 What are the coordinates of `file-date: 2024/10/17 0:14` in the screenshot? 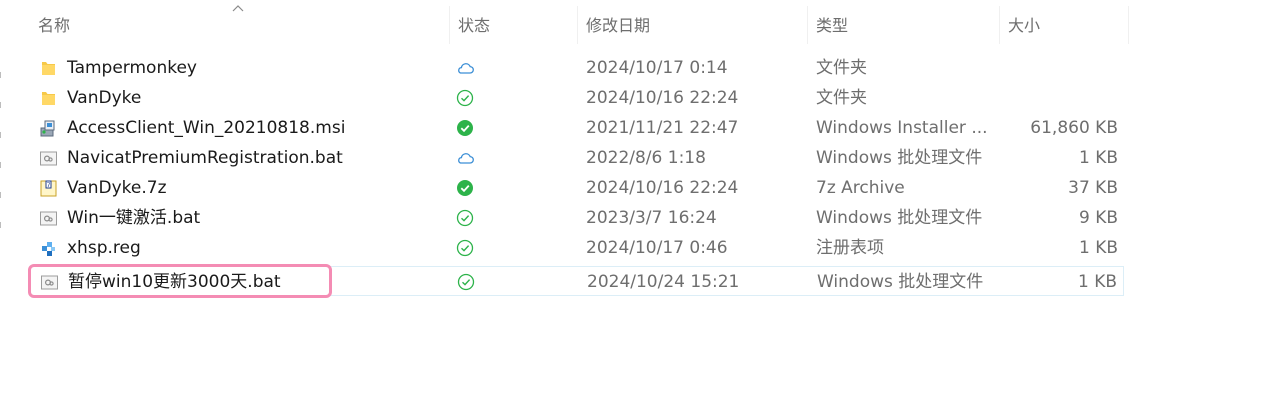 It's located at (657, 68).